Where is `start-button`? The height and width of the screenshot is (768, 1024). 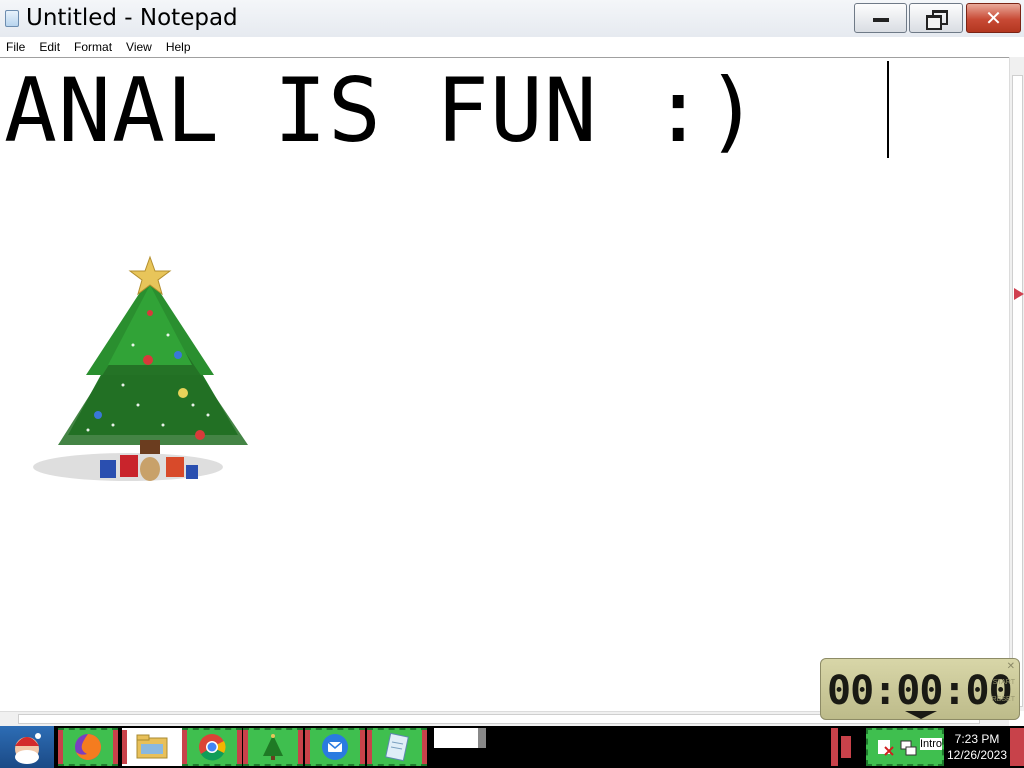 start-button is located at coordinates (27, 747).